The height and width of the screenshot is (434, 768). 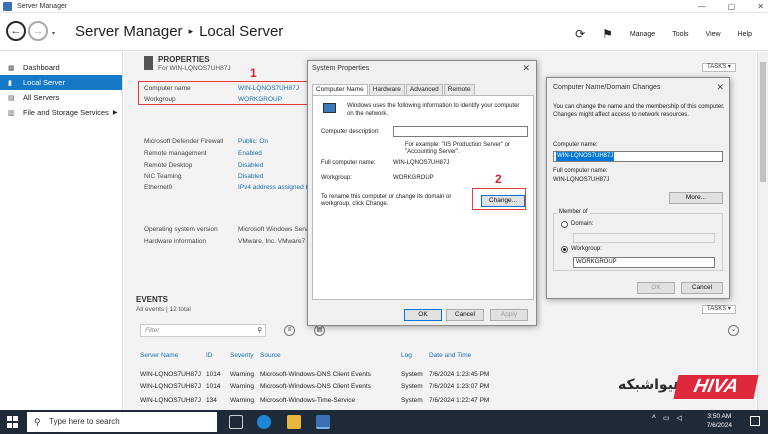 I want to click on properties-subtitle: For WIN-LQNOS7UH87J, so click(x=194, y=68).